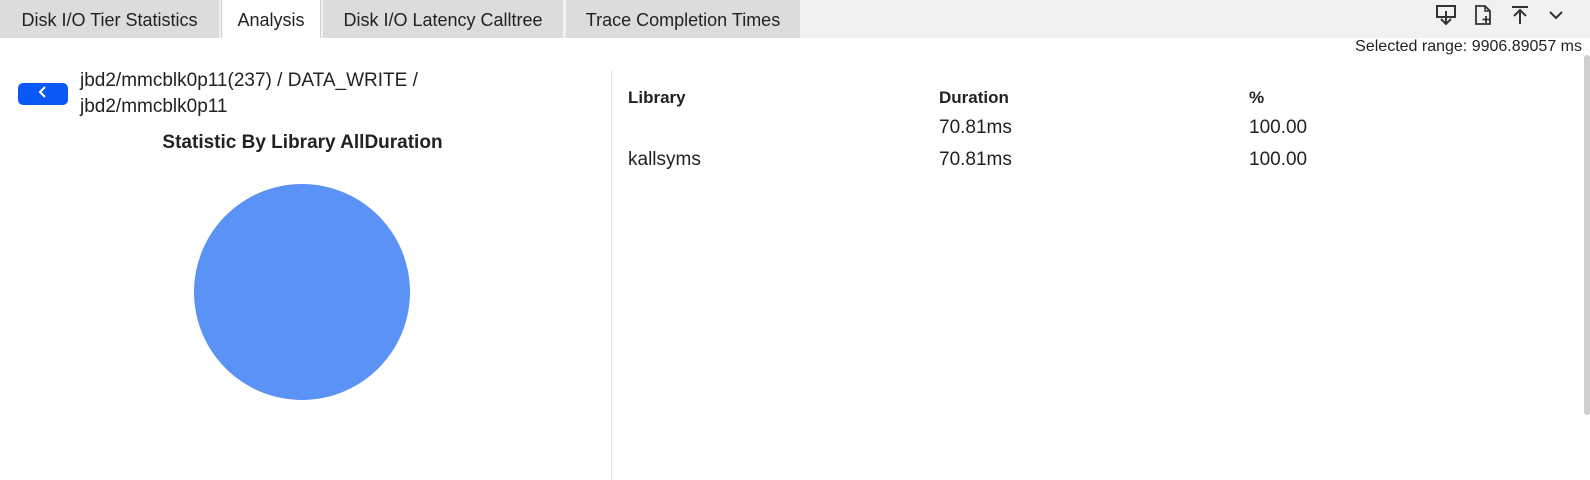 The height and width of the screenshot is (480, 1590). I want to click on tab-disk-io-tier-statistics: Disk I/O Tier Statistics, so click(109, 19).